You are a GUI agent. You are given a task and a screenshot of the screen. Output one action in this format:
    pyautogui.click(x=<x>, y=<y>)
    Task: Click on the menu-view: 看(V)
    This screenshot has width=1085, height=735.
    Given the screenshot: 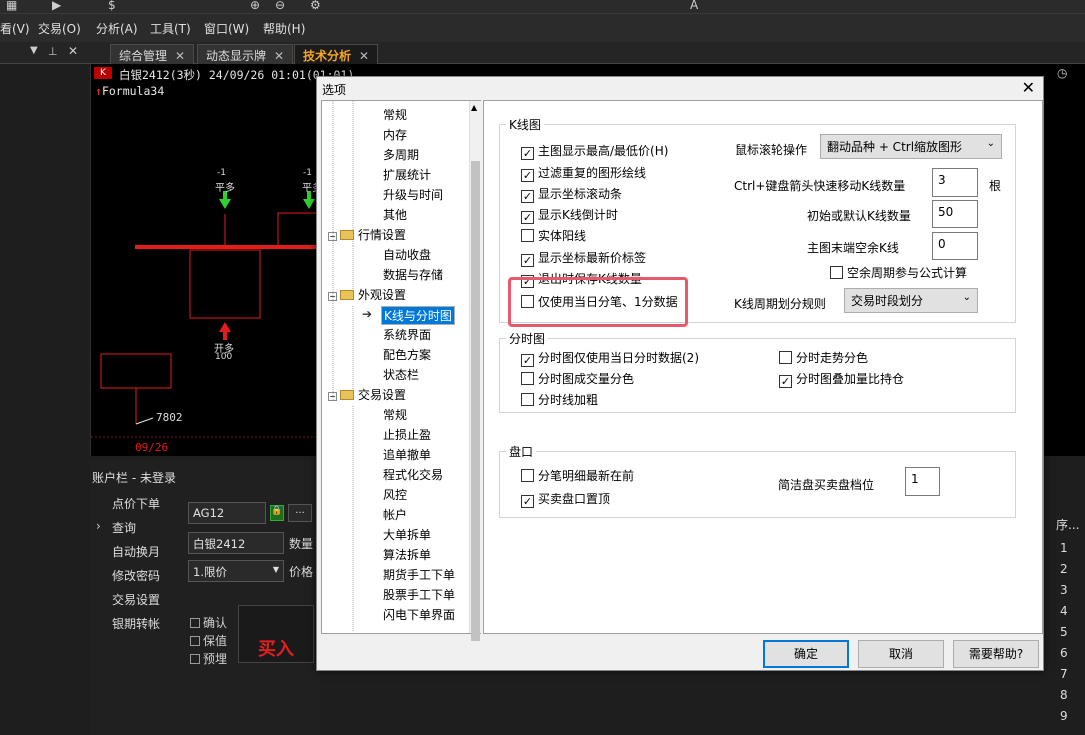 What is the action you would take?
    pyautogui.click(x=15, y=28)
    